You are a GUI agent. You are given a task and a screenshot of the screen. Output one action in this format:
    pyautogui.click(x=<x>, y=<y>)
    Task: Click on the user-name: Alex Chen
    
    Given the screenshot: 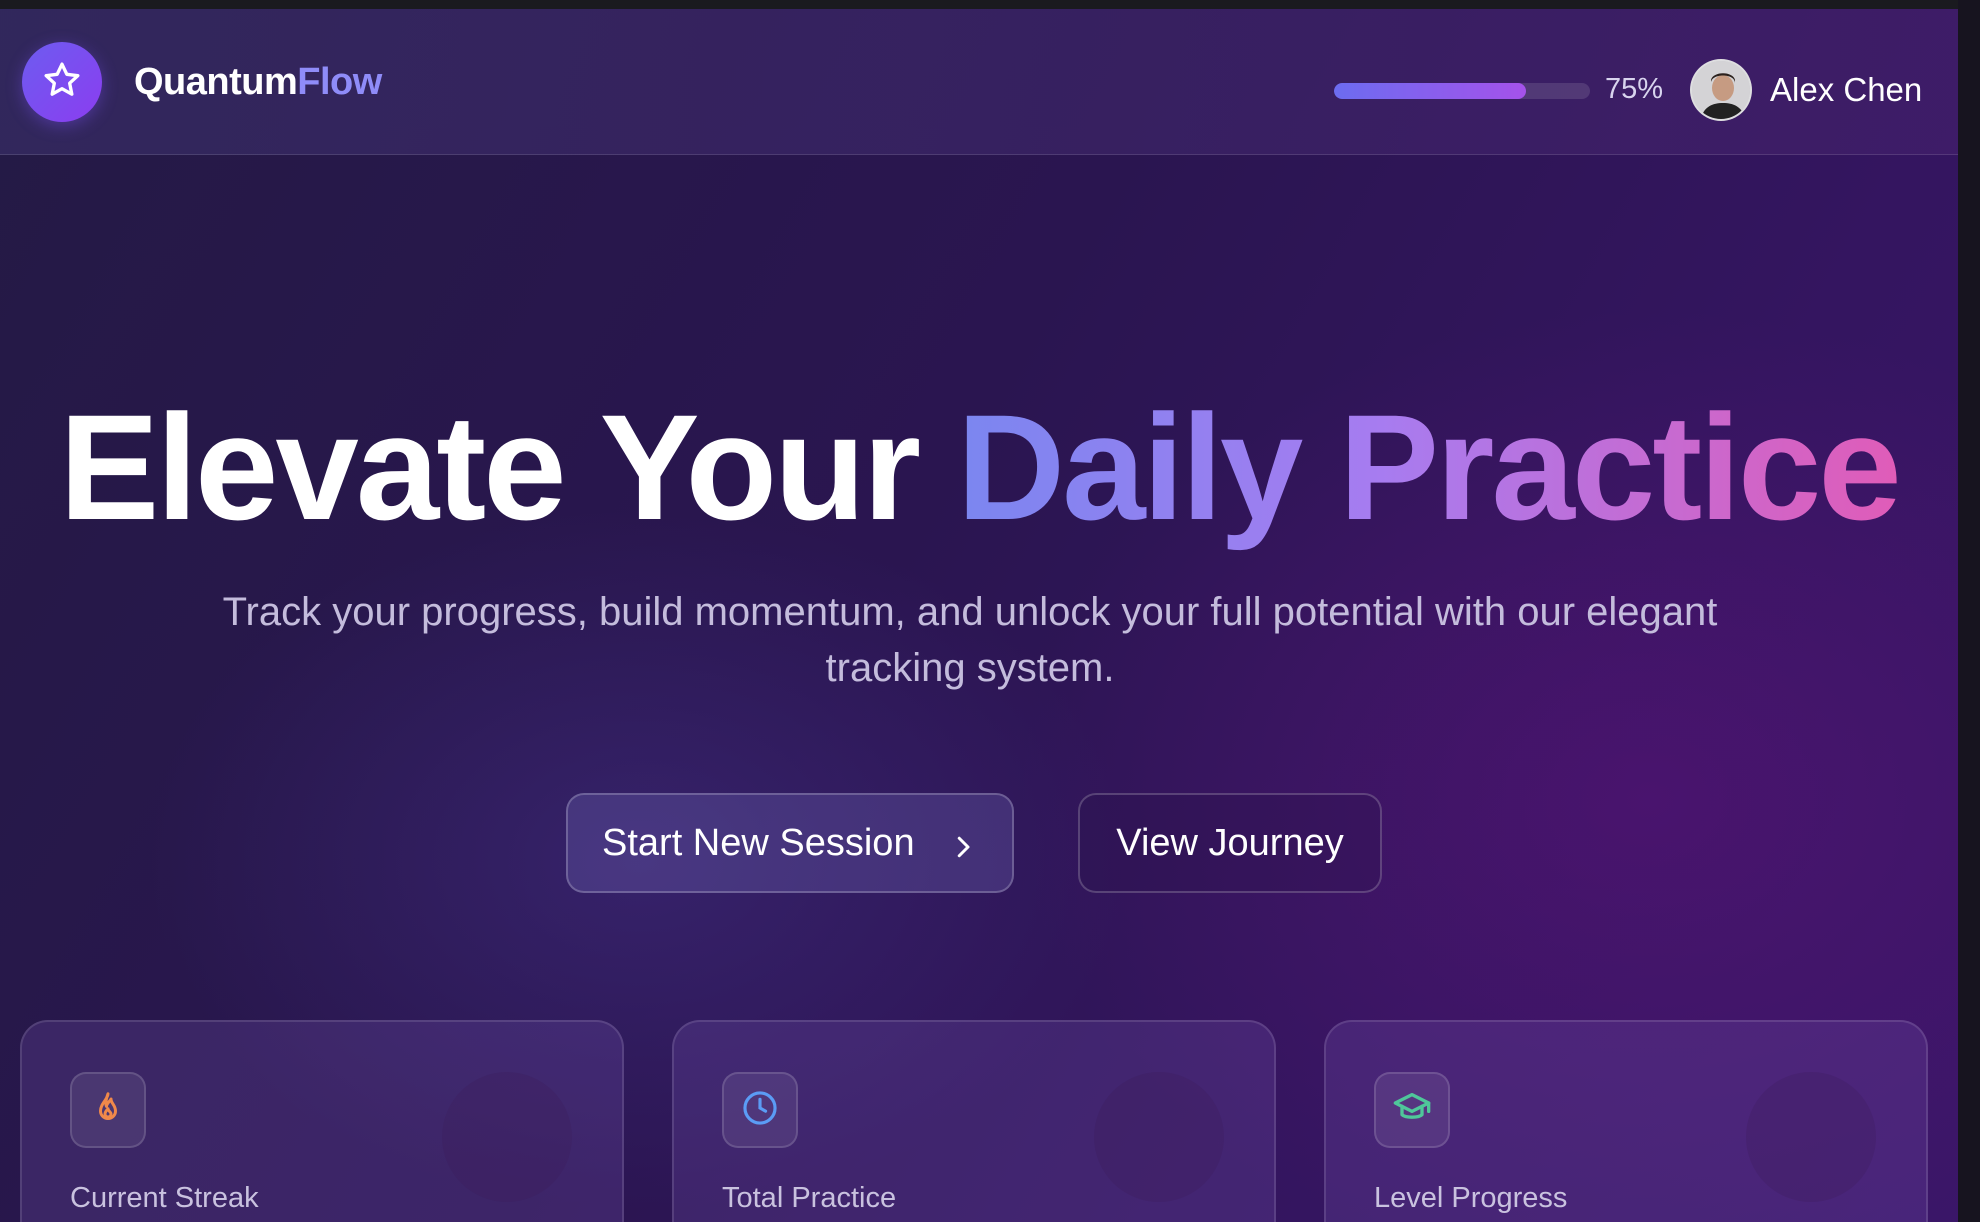 What is the action you would take?
    pyautogui.click(x=1846, y=90)
    